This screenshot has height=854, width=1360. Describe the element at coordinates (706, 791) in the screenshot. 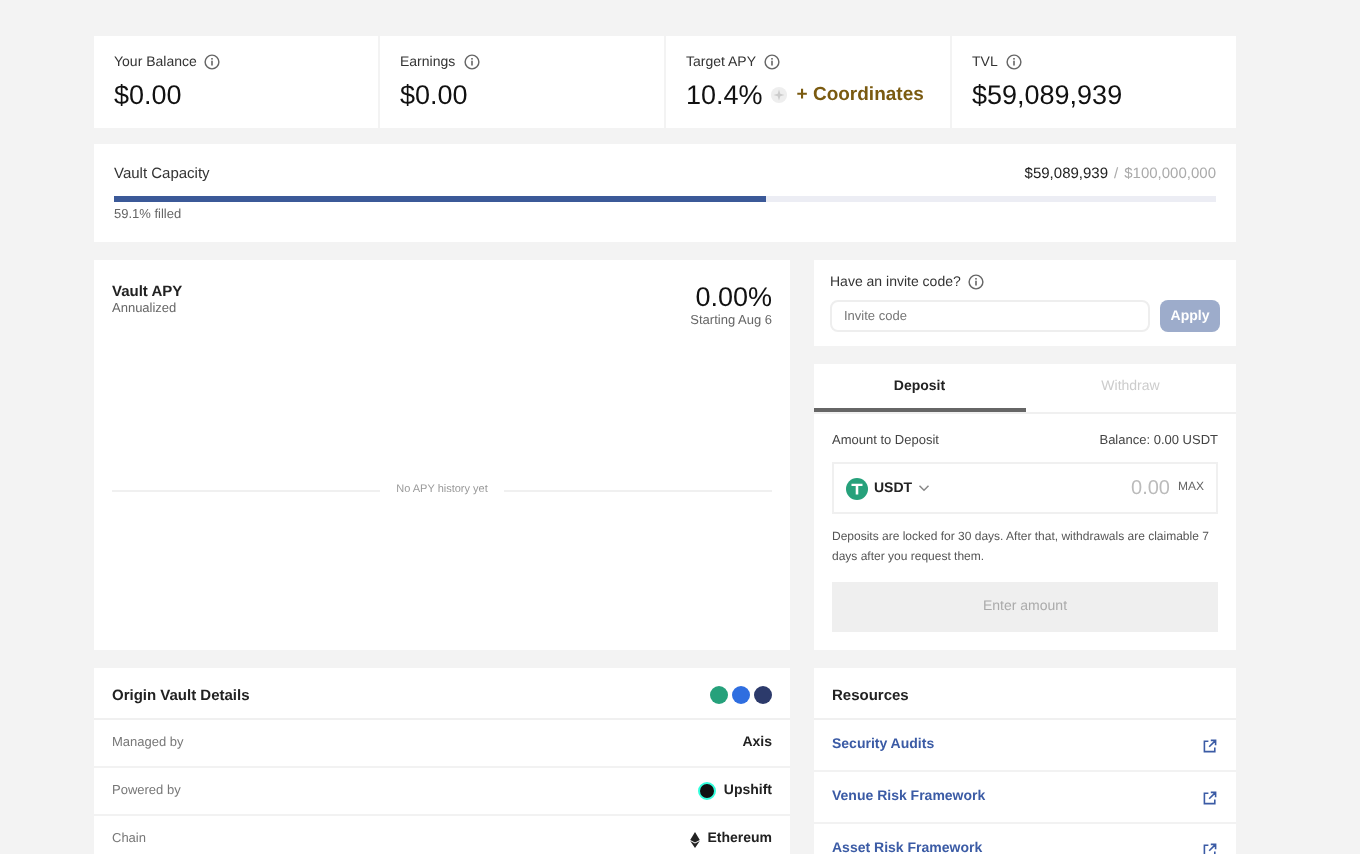

I see `logo-icon` at that location.